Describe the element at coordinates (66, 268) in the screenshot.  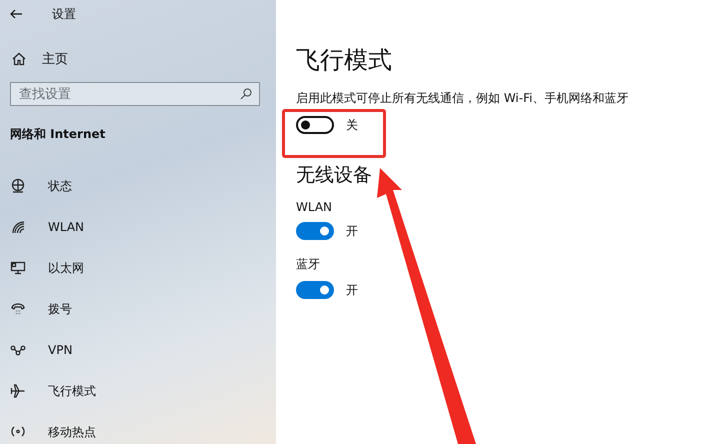
I see `sidebar-item: 以太网` at that location.